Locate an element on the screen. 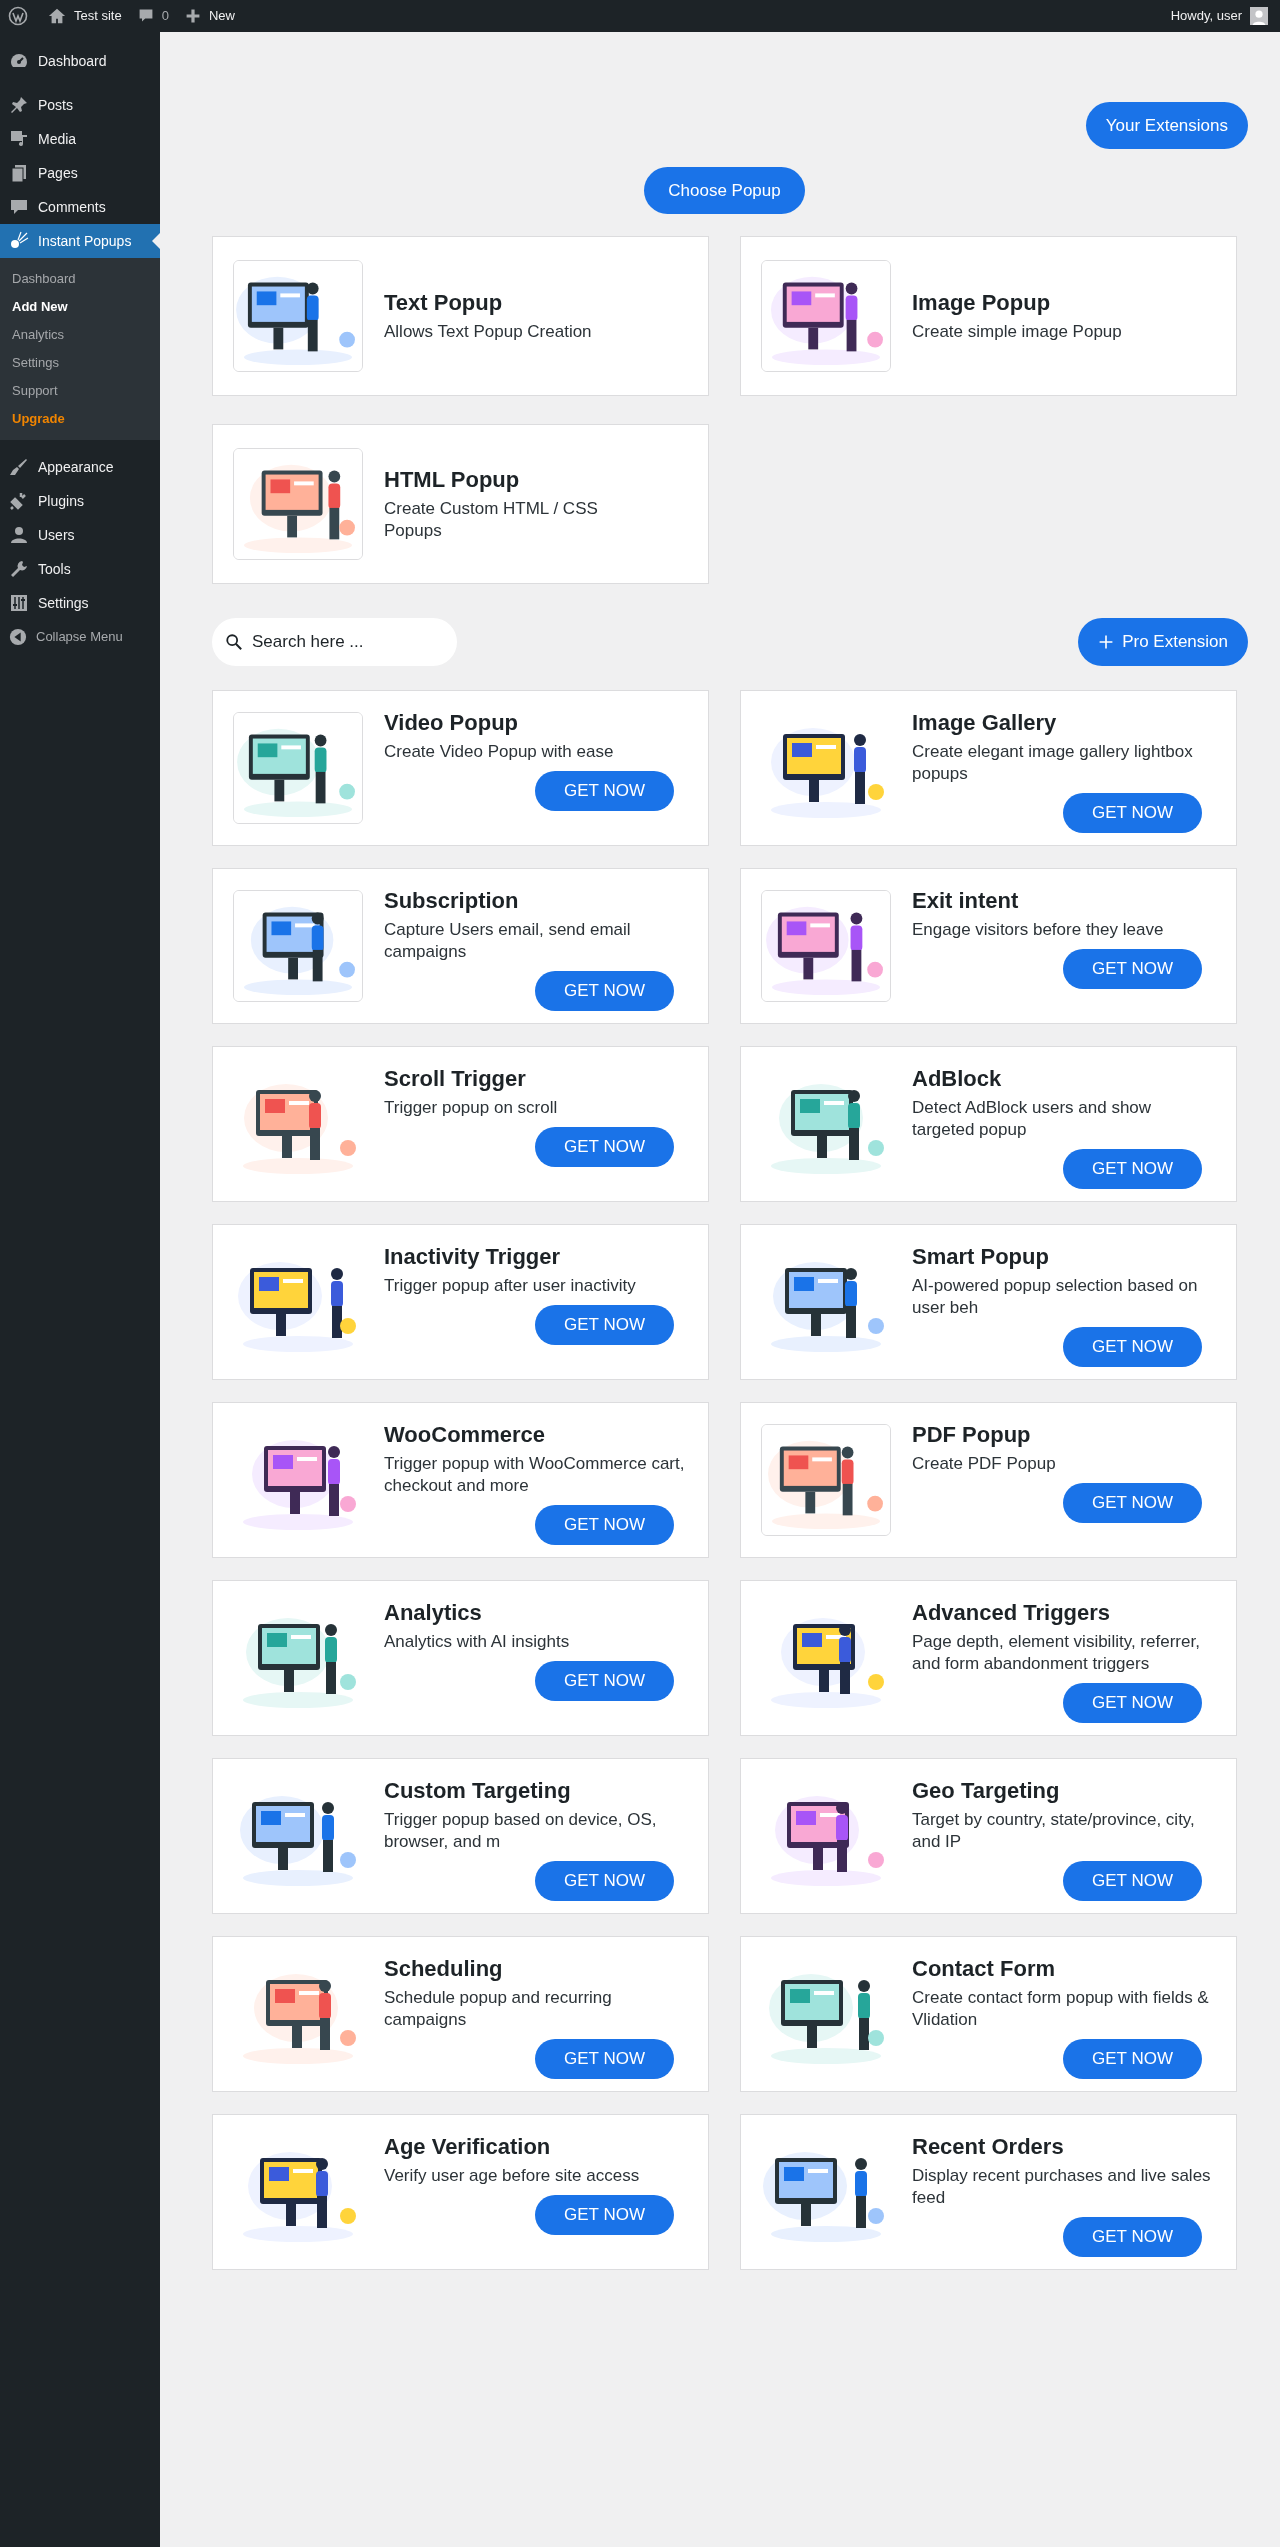 This screenshot has height=2547, width=1280. card-title: Recent Orders is located at coordinates (988, 2147).